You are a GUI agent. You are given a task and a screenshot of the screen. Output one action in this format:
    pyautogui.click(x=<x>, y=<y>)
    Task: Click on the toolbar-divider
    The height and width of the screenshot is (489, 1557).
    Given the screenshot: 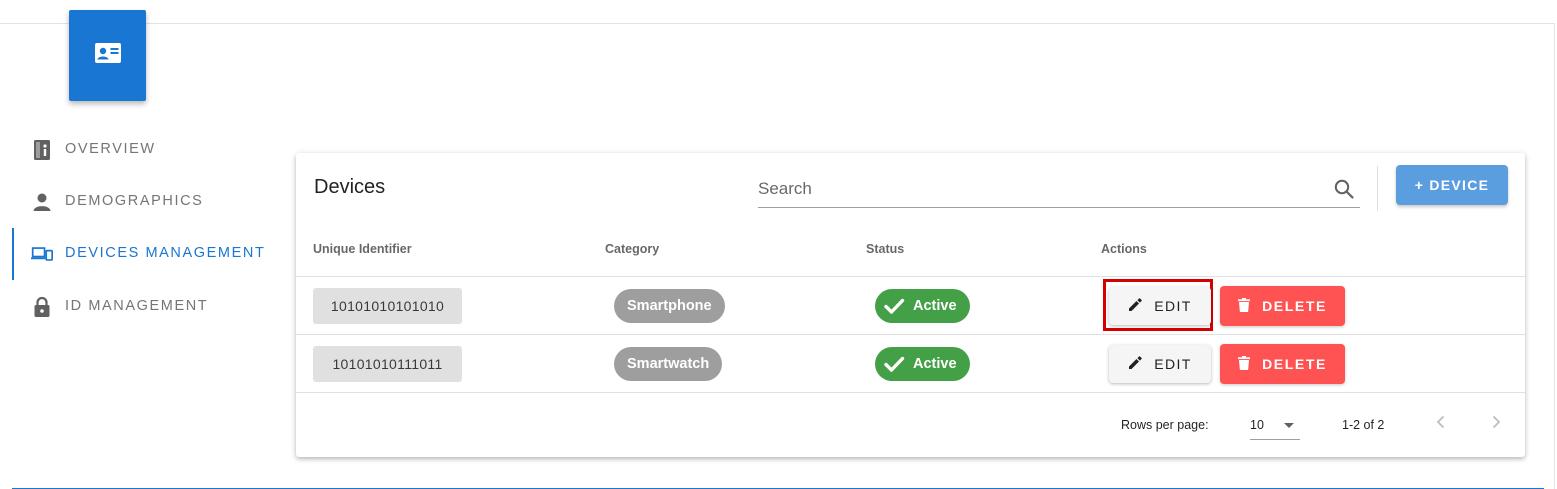 What is the action you would take?
    pyautogui.click(x=1377, y=188)
    